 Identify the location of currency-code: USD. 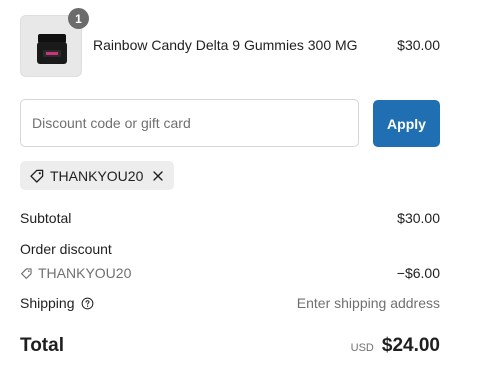
(362, 348).